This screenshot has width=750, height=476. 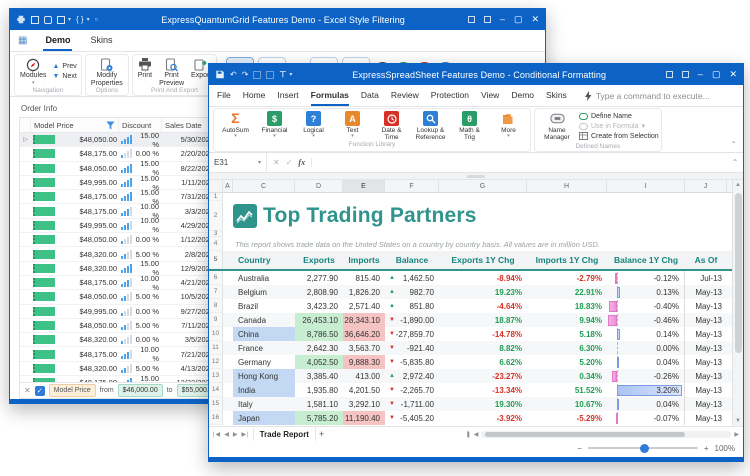 I want to click on column-header-model-price: Model Price, so click(x=75, y=125).